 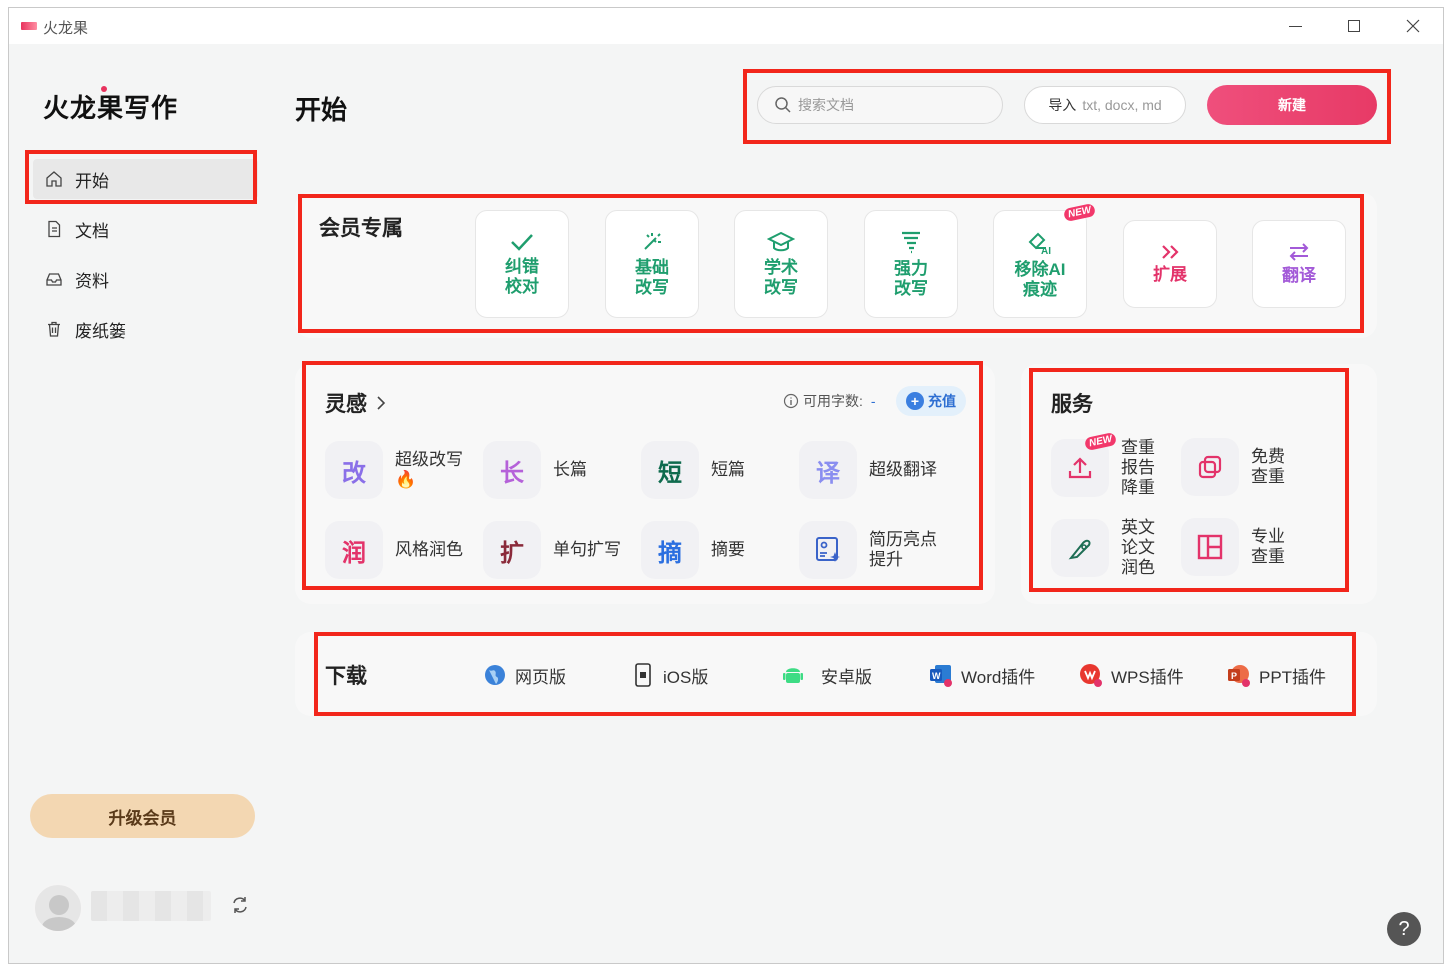 What do you see at coordinates (400, 550) in the screenshot?
I see `inspiration-item-style-polish: 润 风格润色` at bounding box center [400, 550].